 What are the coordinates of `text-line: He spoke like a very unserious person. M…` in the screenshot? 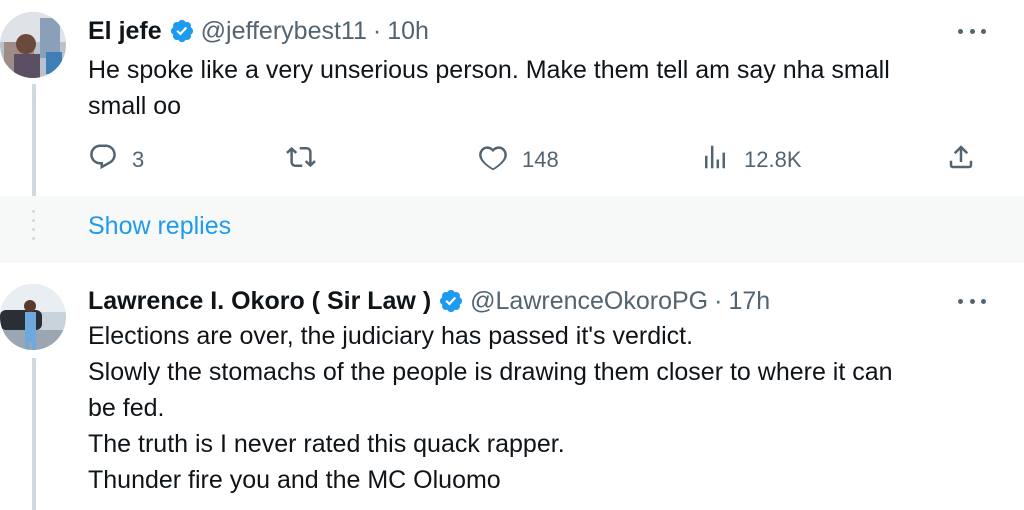 It's located at (489, 70).